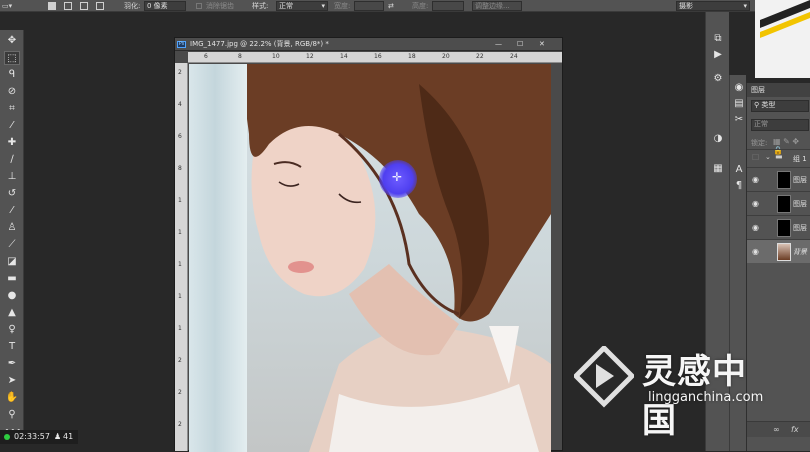 This screenshot has width=810, height=452. Describe the element at coordinates (739, 88) in the screenshot. I see `swatches-icon: ◉` at that location.